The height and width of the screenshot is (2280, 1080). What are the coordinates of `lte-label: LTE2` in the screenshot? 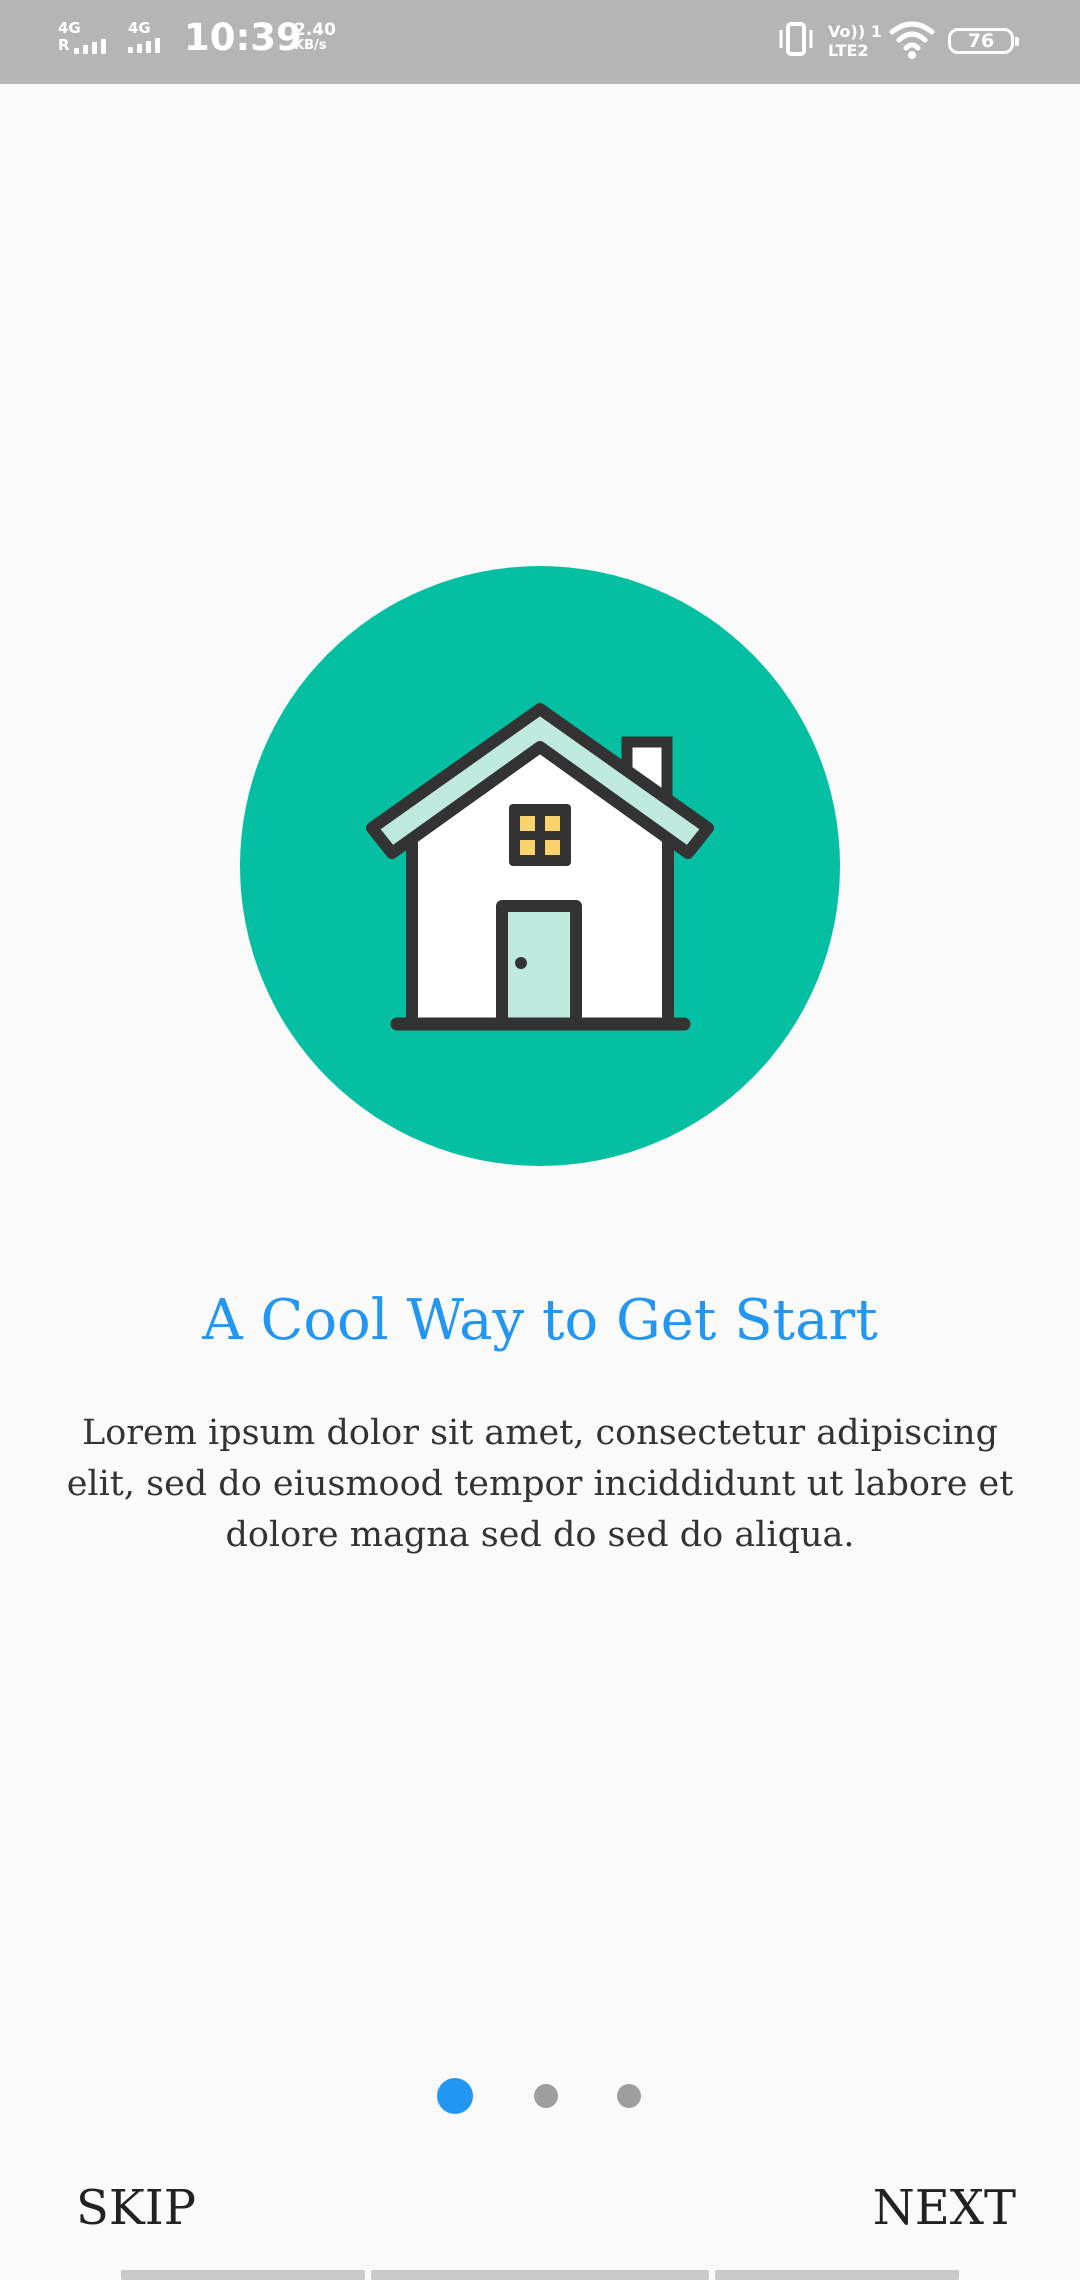 It's located at (848, 50).